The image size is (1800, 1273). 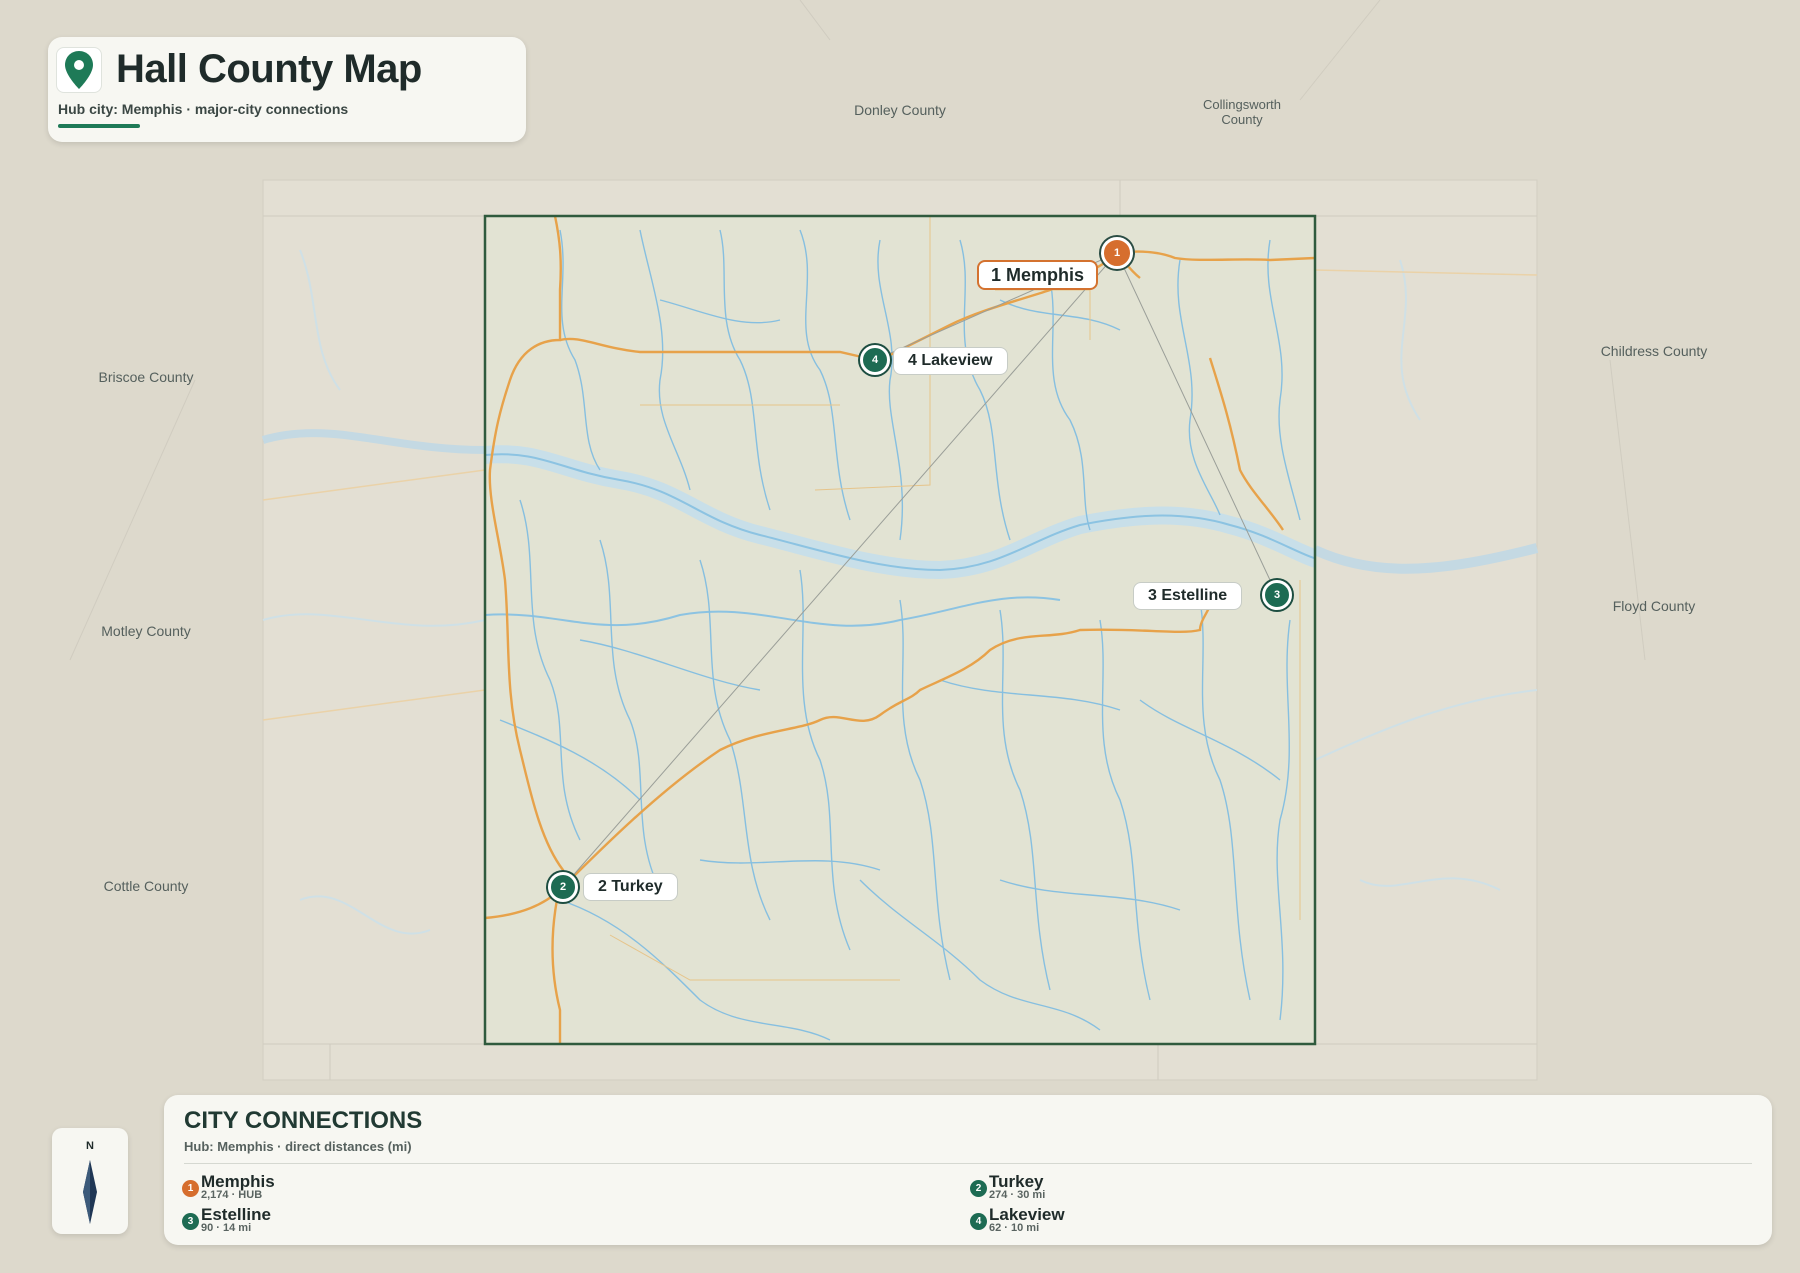 What do you see at coordinates (79, 70) in the screenshot?
I see `location-pin-icon` at bounding box center [79, 70].